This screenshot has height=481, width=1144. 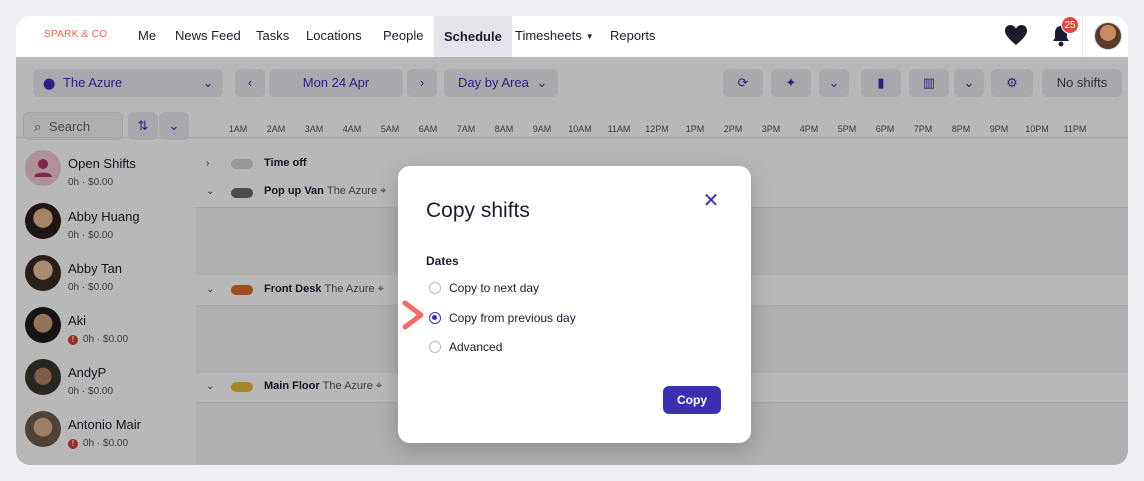 I want to click on nav-news-feed: News Feed, so click(x=208, y=35).